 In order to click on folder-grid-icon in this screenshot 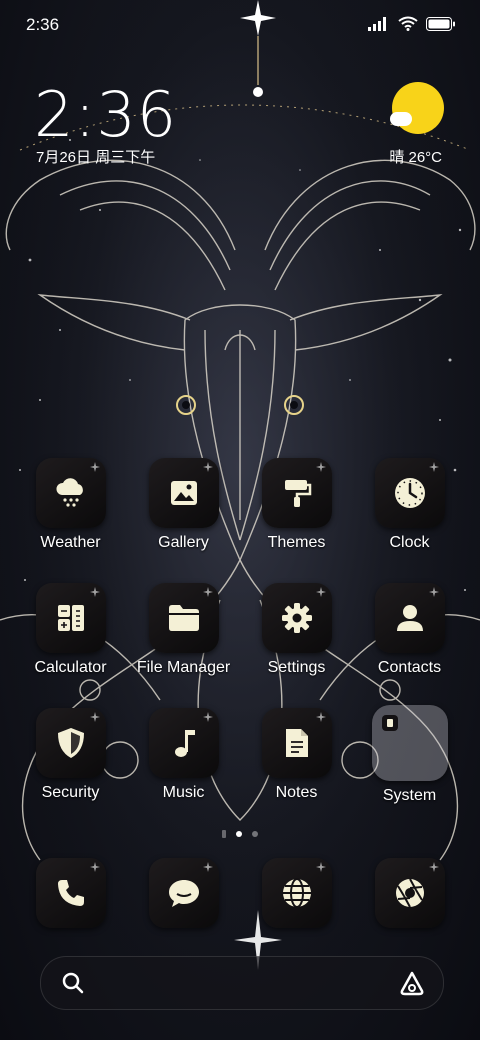, I will do `click(409, 743)`.